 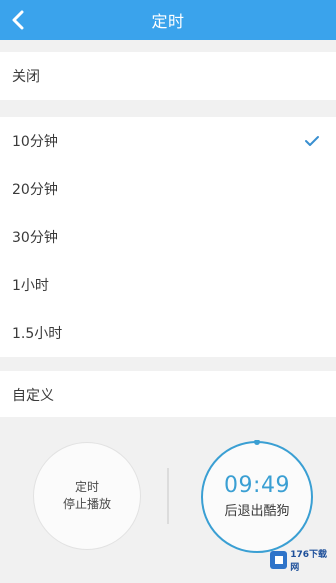 I want to click on countdown-display: 09:49 后退出酷狗, so click(x=257, y=497).